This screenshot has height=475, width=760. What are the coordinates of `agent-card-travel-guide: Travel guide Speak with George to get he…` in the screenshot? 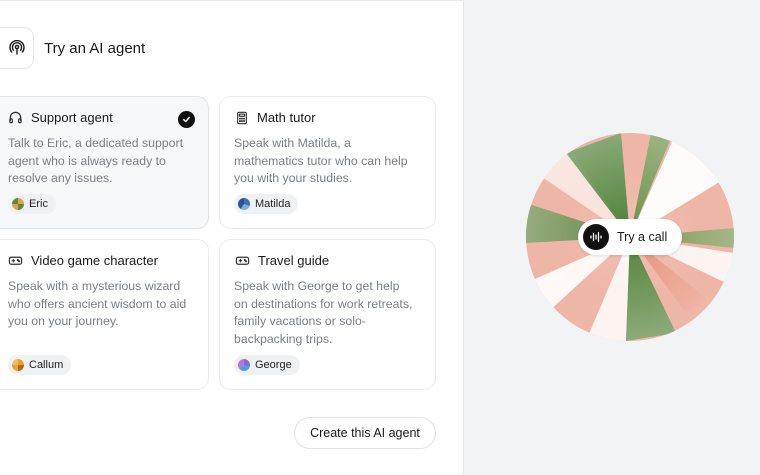 It's located at (327, 314).